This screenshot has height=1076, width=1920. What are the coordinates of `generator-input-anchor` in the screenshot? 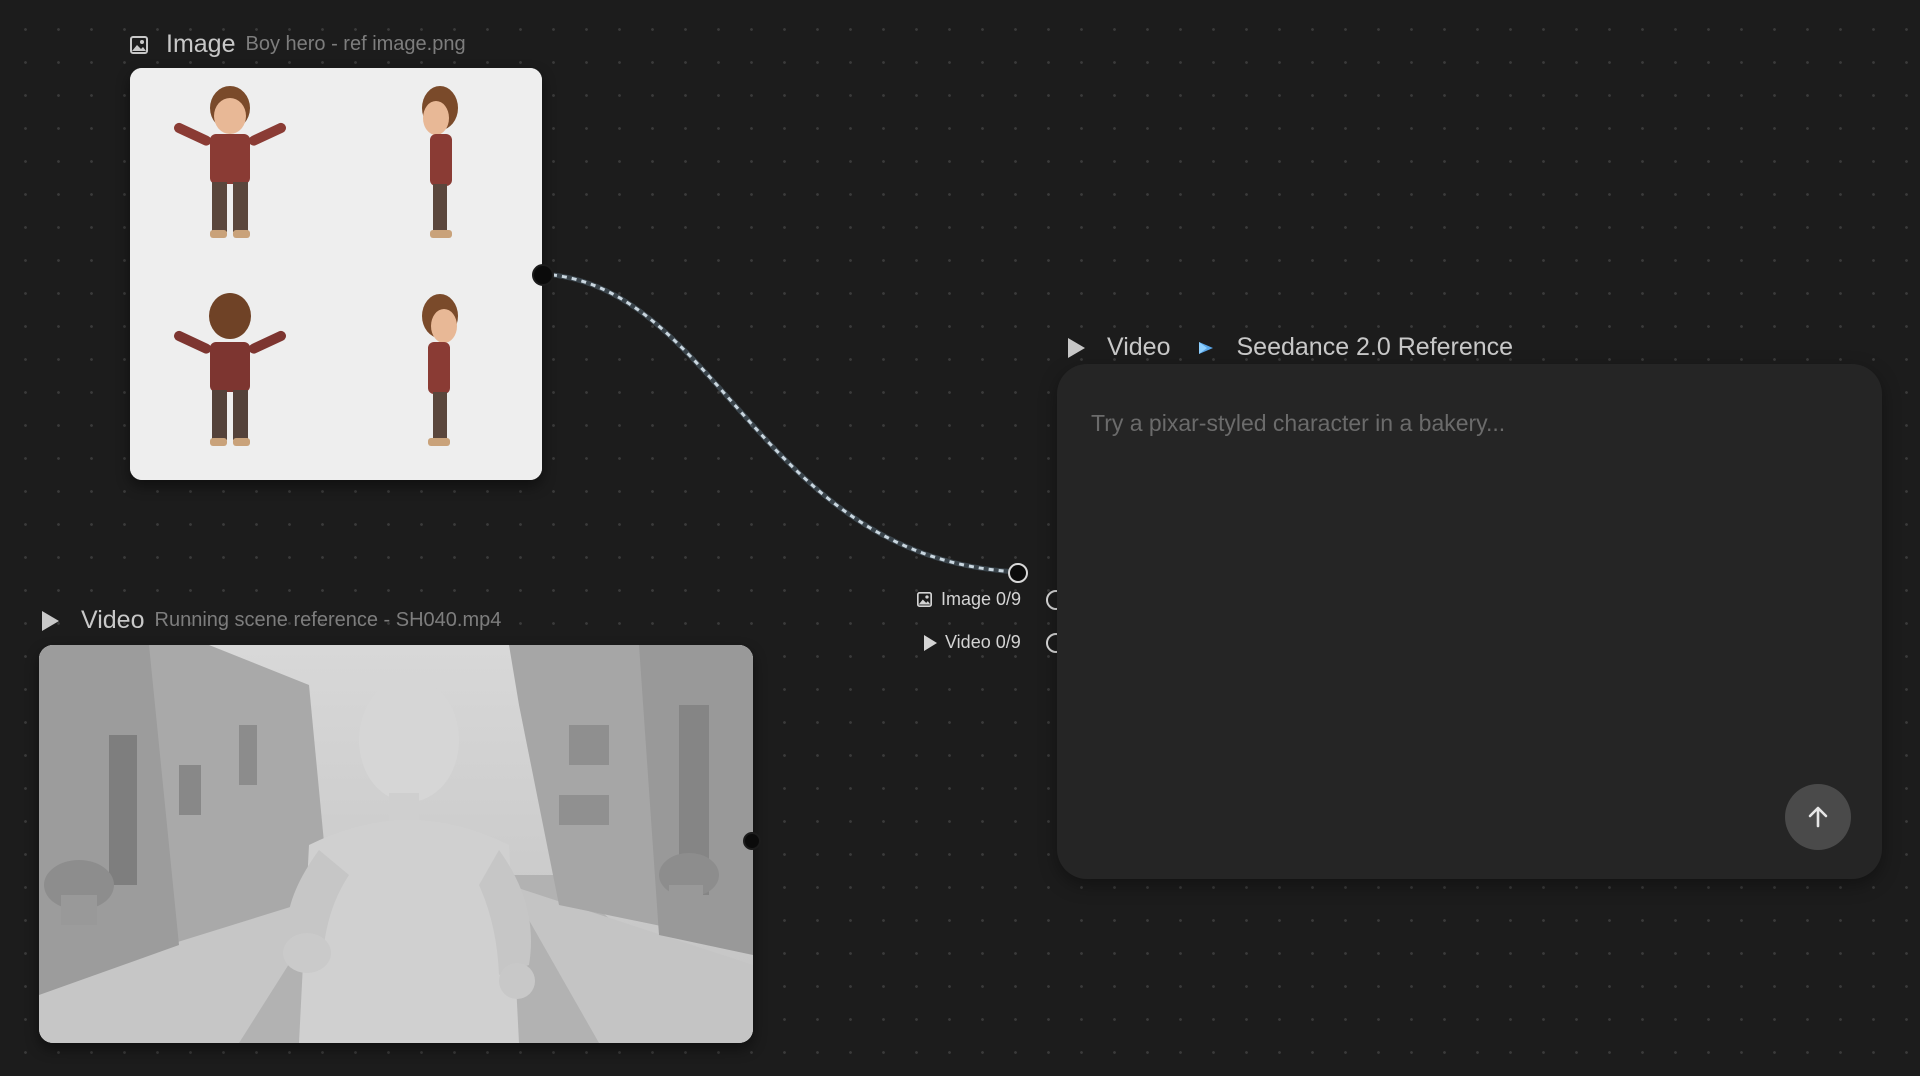 It's located at (1018, 573).